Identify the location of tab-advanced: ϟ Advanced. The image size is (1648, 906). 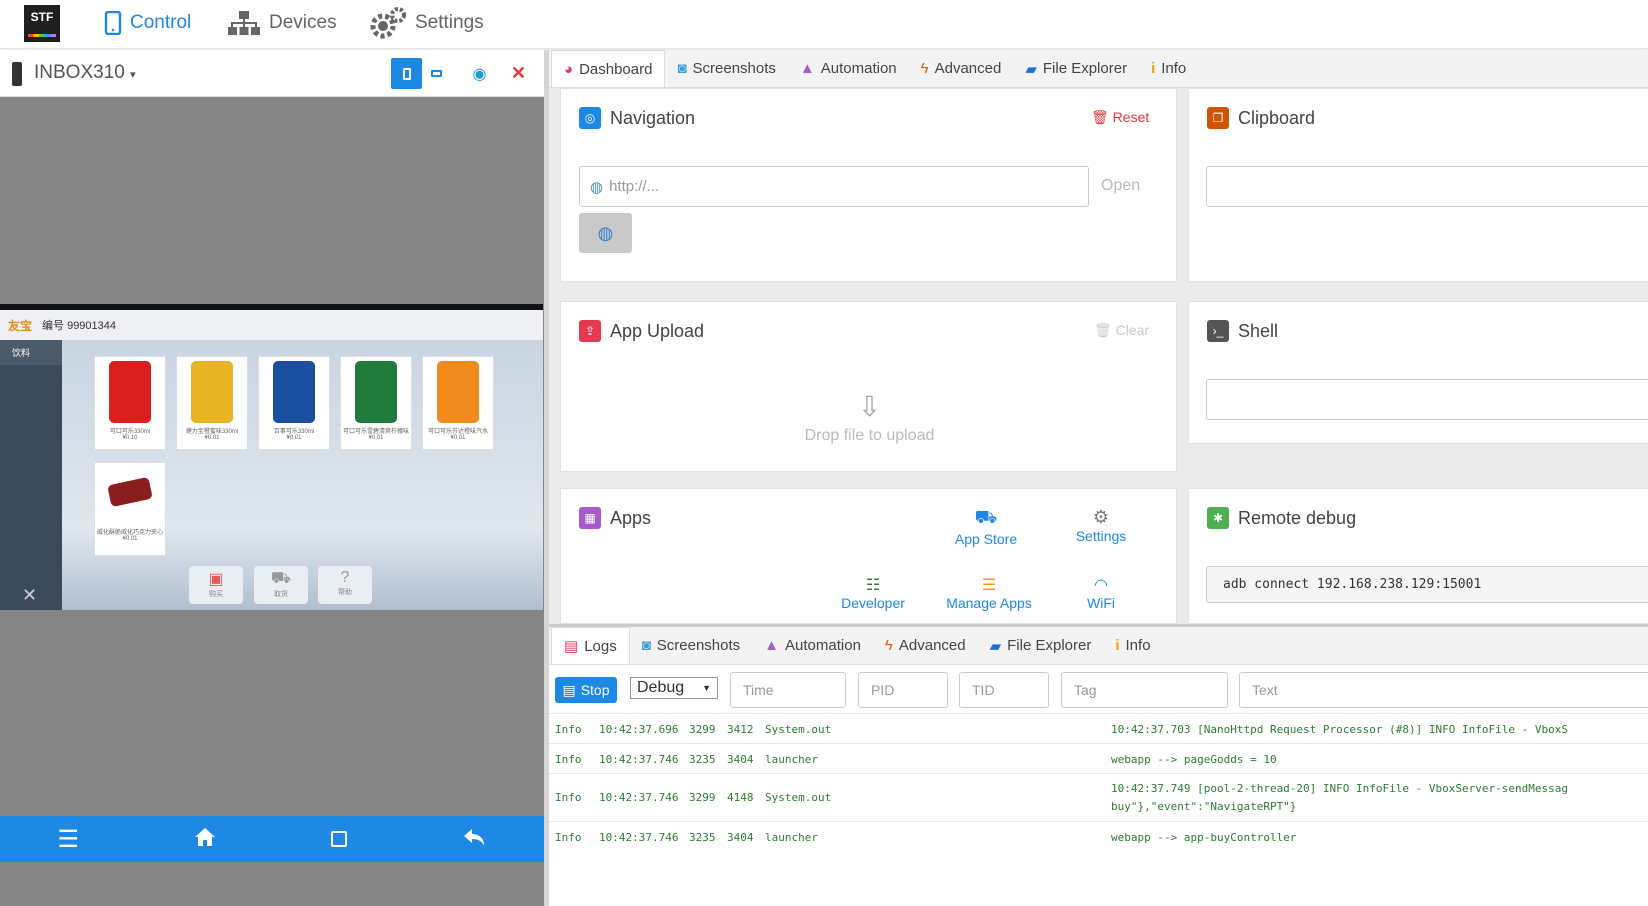
(961, 68).